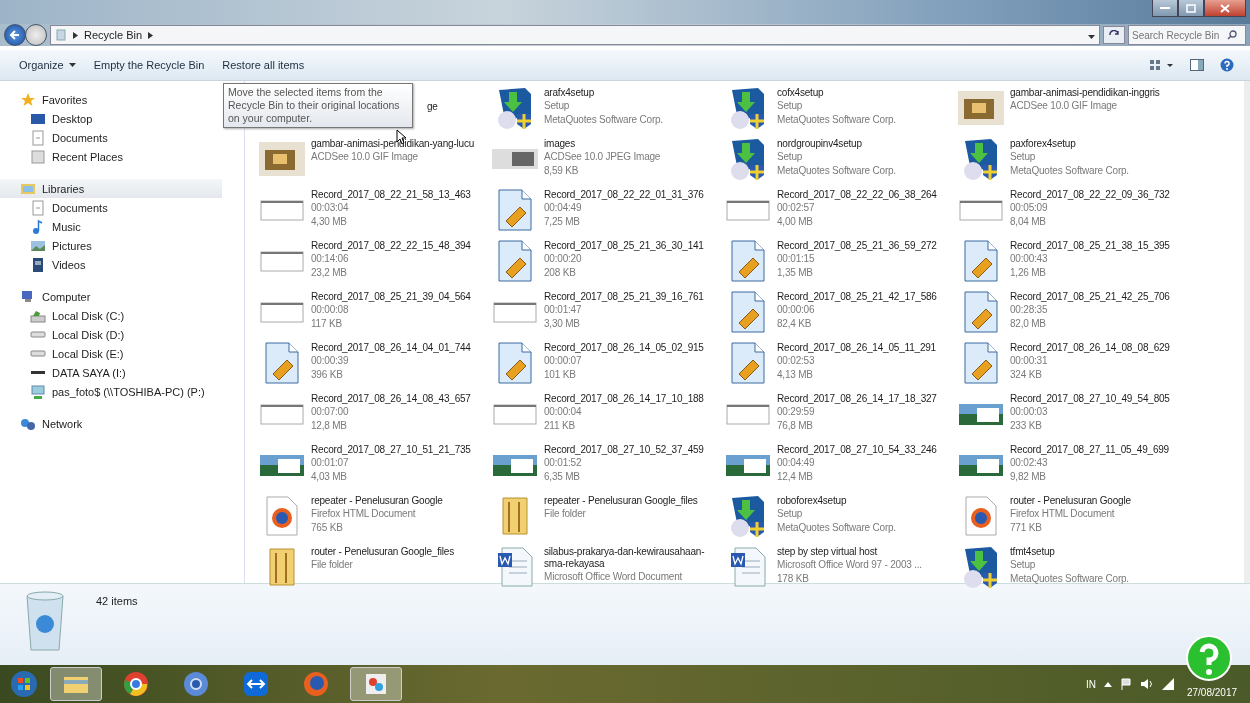  I want to click on file-detail: 211 KB, so click(560, 426).